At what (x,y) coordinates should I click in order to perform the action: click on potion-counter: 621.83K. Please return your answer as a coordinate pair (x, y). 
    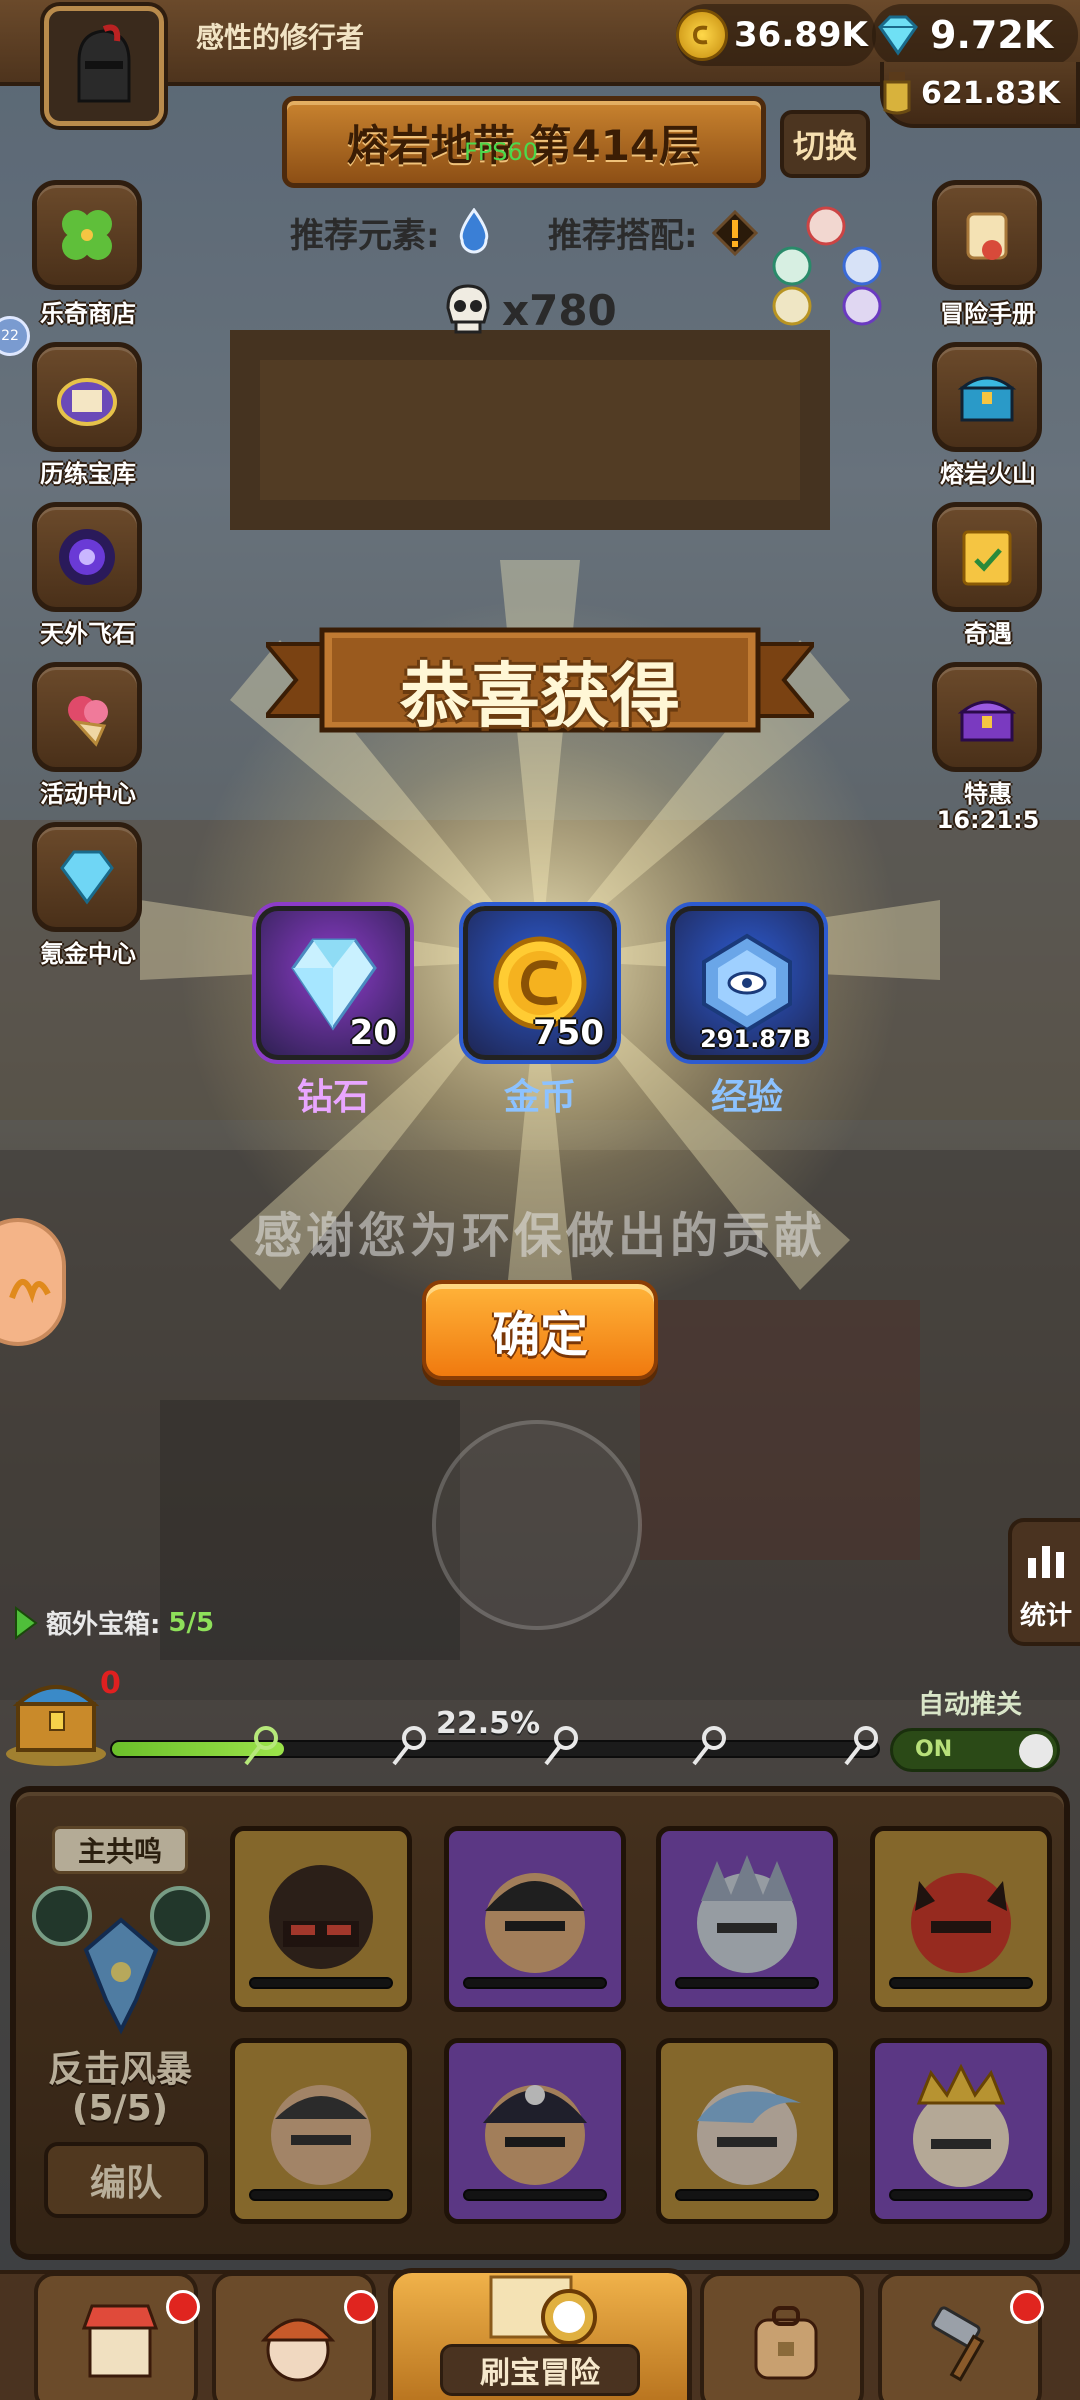
    Looking at the image, I should click on (980, 95).